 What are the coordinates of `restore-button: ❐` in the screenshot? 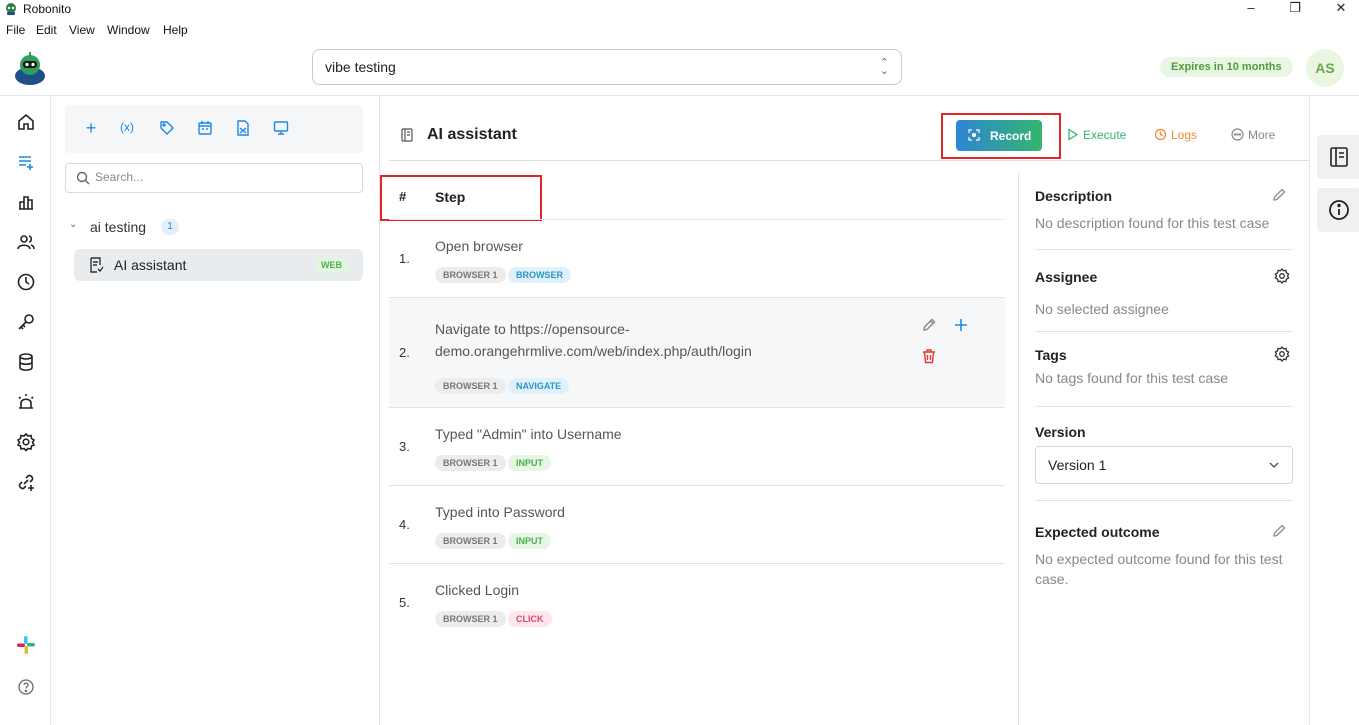 It's located at (1295, 8).